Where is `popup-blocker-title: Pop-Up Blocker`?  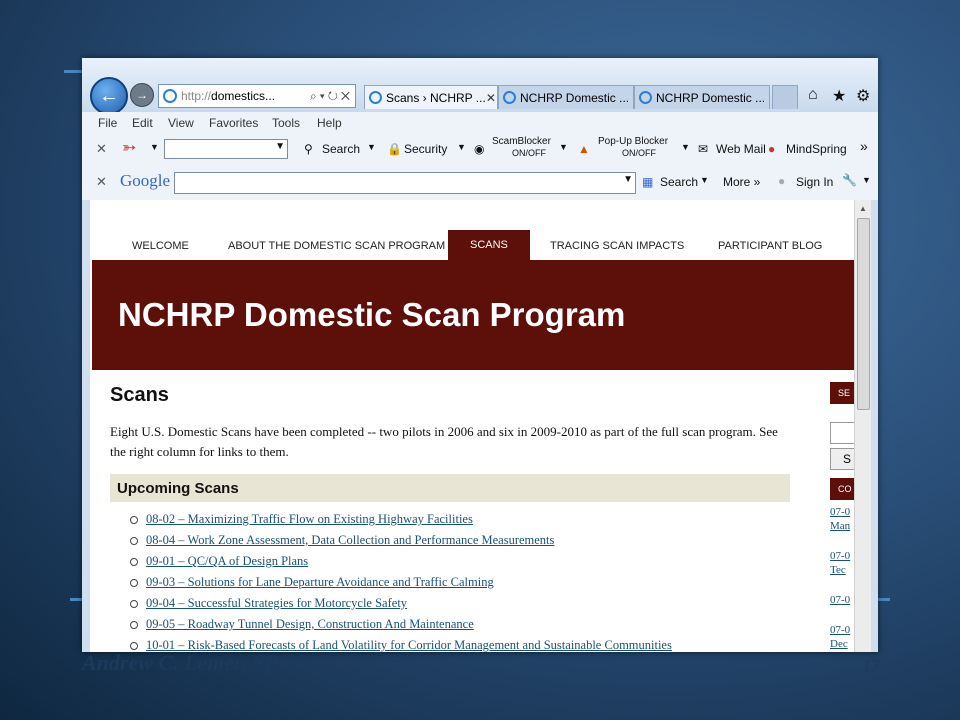 popup-blocker-title: Pop-Up Blocker is located at coordinates (633, 141).